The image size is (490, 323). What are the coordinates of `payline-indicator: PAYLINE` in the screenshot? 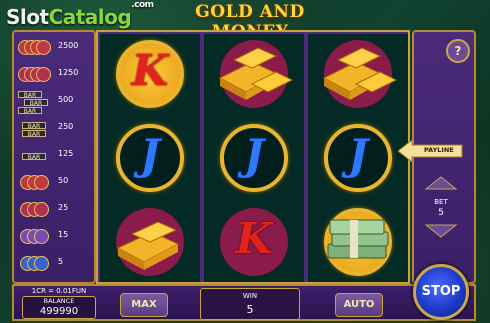 It's located at (431, 151).